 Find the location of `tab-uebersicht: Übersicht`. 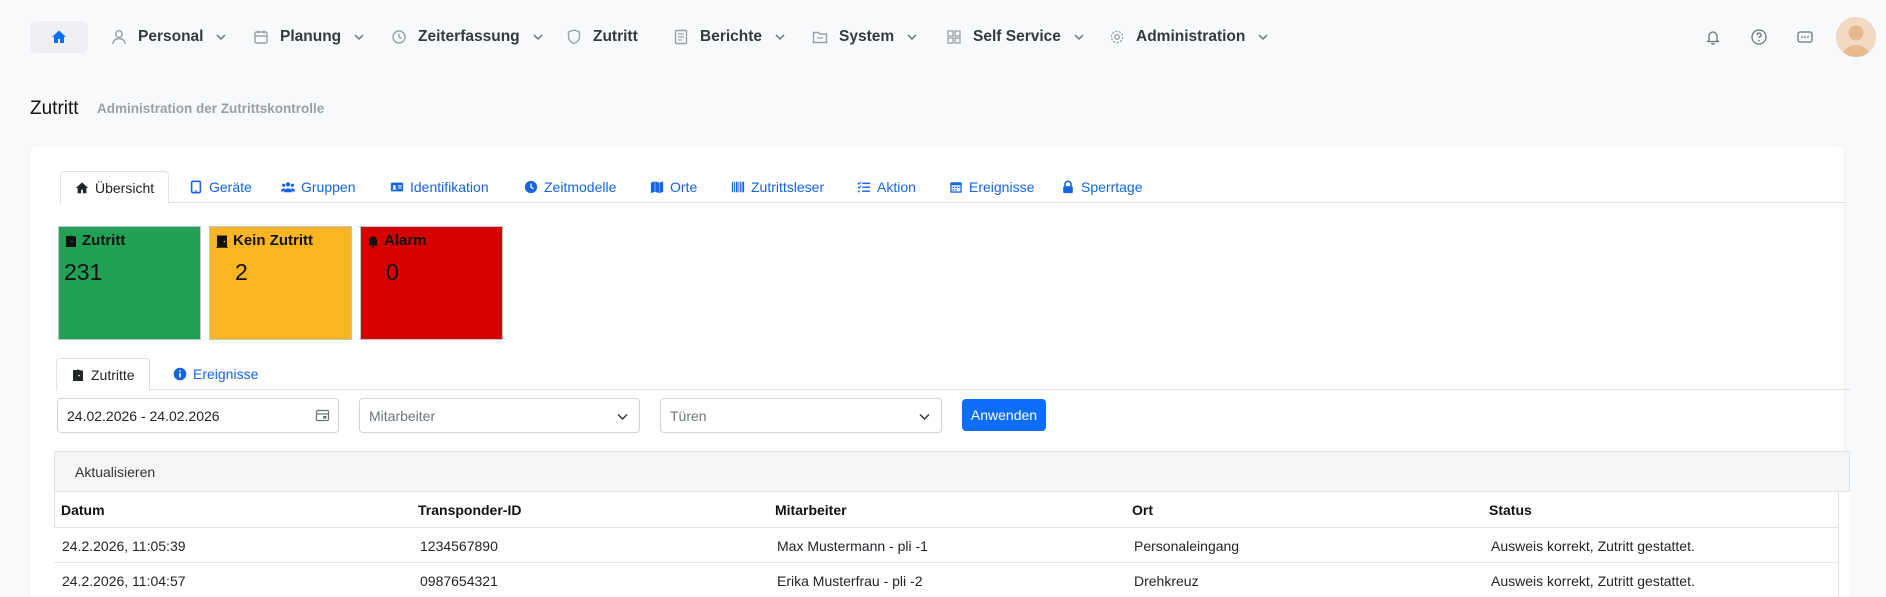

tab-uebersicht: Übersicht is located at coordinates (115, 187).